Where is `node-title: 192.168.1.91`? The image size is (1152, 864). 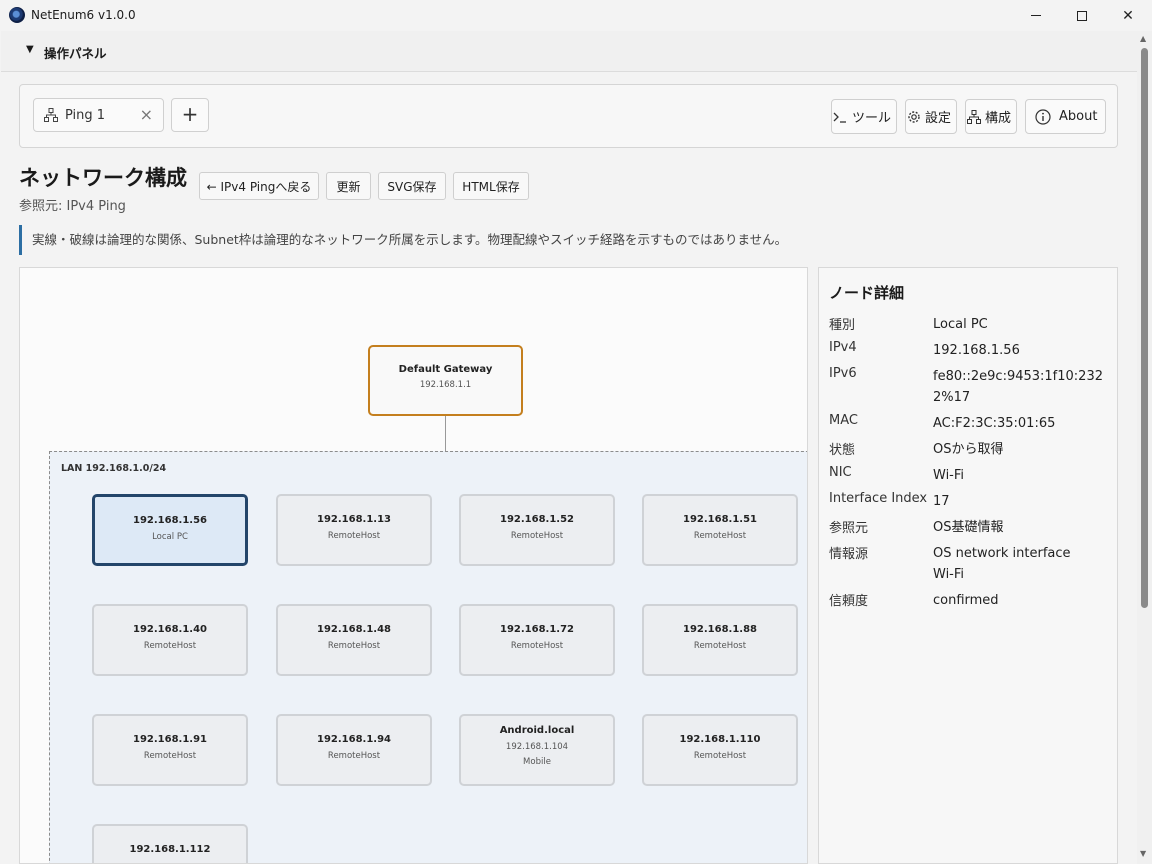 node-title: 192.168.1.91 is located at coordinates (170, 739).